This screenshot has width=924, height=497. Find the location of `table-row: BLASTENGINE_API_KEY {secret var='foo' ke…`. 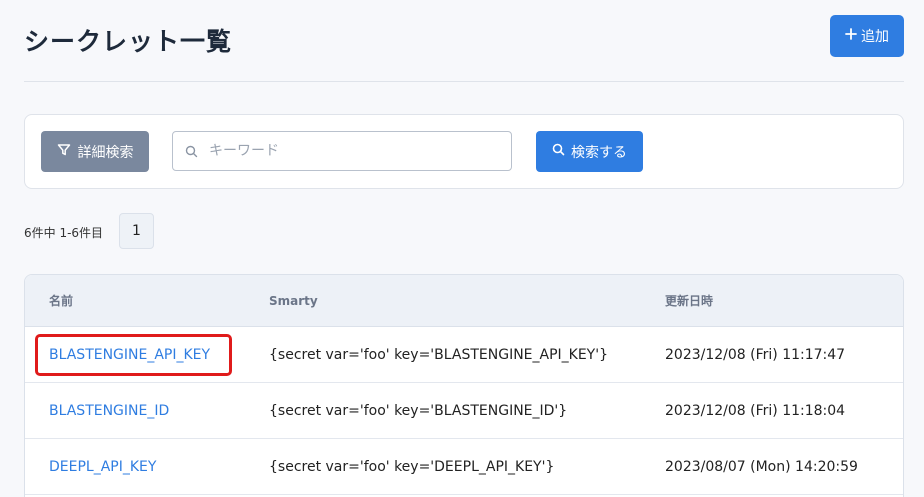

table-row: BLASTENGINE_API_KEY {secret var='foo' ke… is located at coordinates (464, 355).